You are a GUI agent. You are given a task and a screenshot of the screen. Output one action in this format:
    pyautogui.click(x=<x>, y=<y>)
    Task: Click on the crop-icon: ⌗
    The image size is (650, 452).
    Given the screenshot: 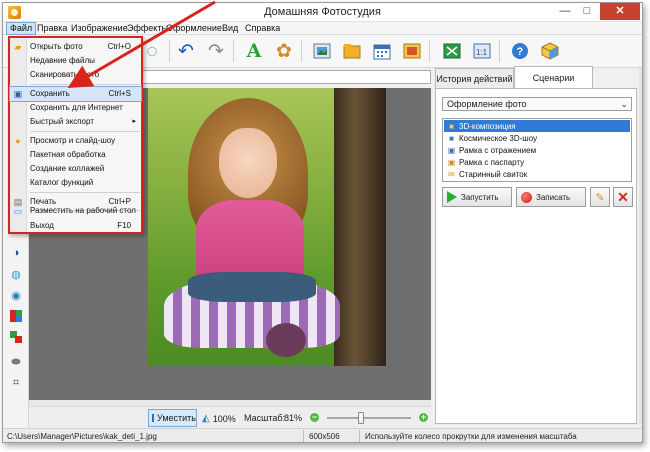 What is the action you would take?
    pyautogui.click(x=16, y=383)
    